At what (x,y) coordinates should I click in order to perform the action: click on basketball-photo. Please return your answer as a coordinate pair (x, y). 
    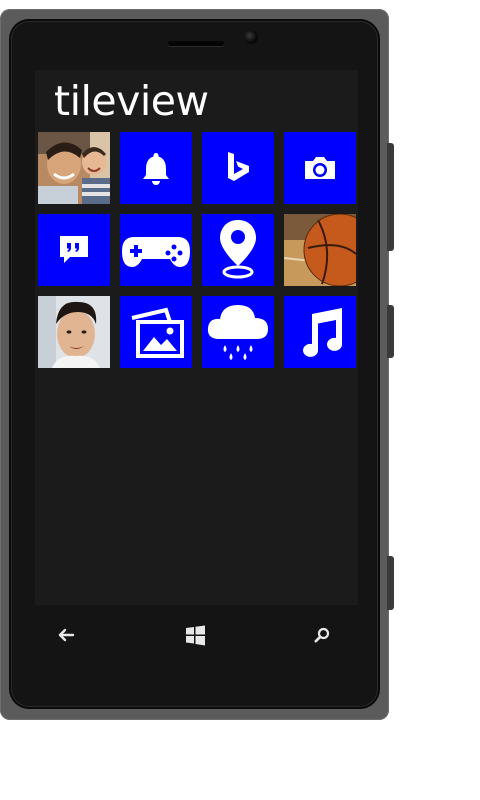
    Looking at the image, I should click on (320, 250).